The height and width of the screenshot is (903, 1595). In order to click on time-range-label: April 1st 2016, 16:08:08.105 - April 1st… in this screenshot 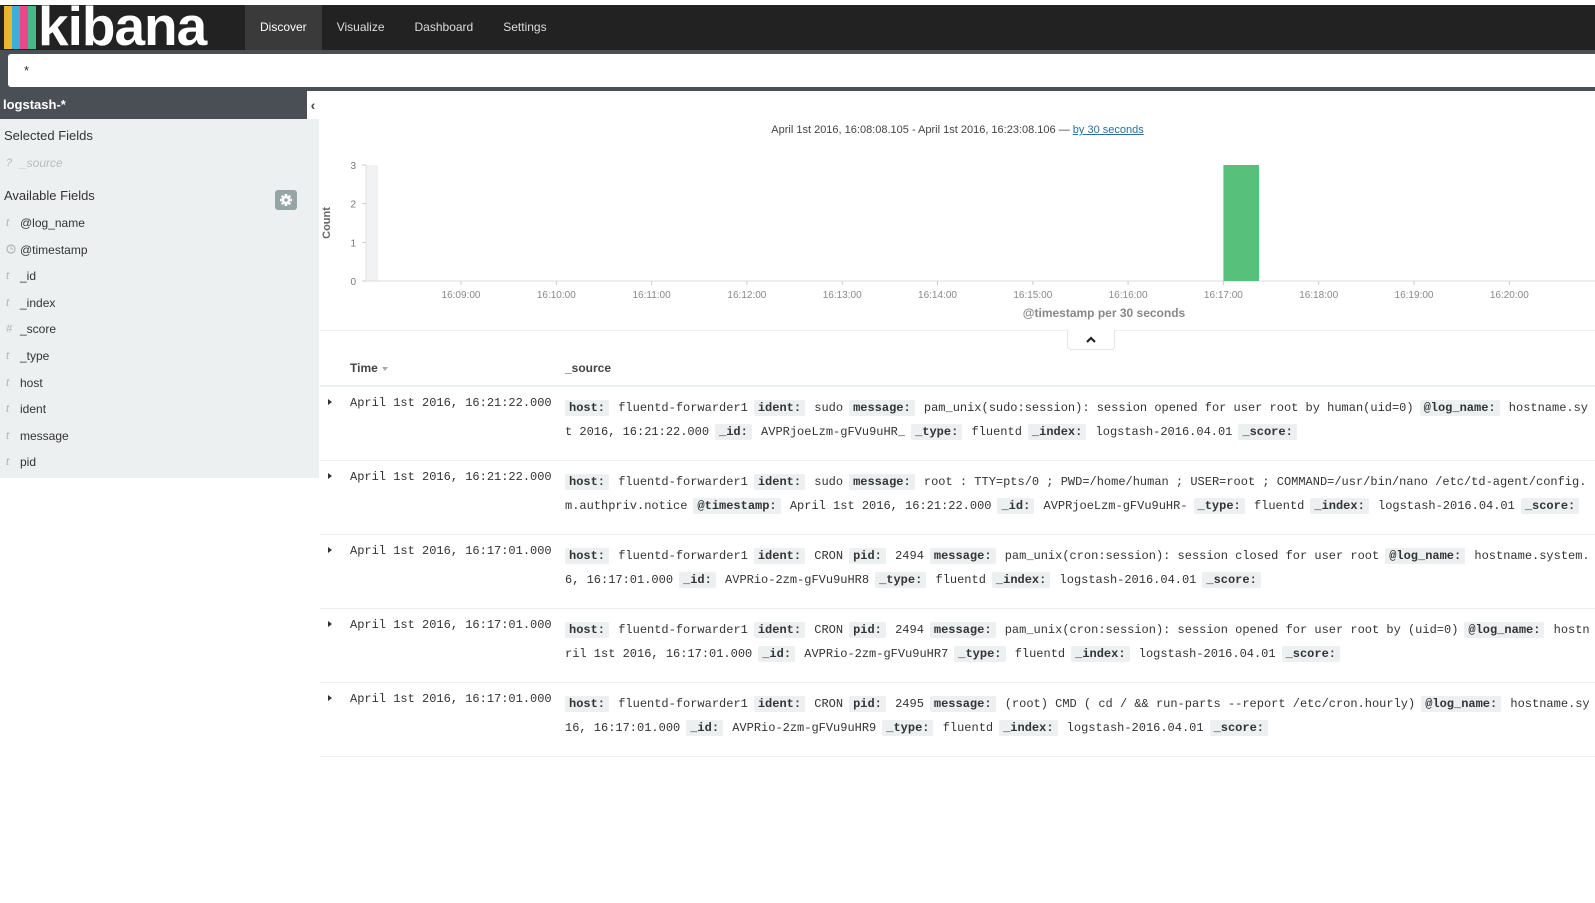, I will do `click(957, 130)`.